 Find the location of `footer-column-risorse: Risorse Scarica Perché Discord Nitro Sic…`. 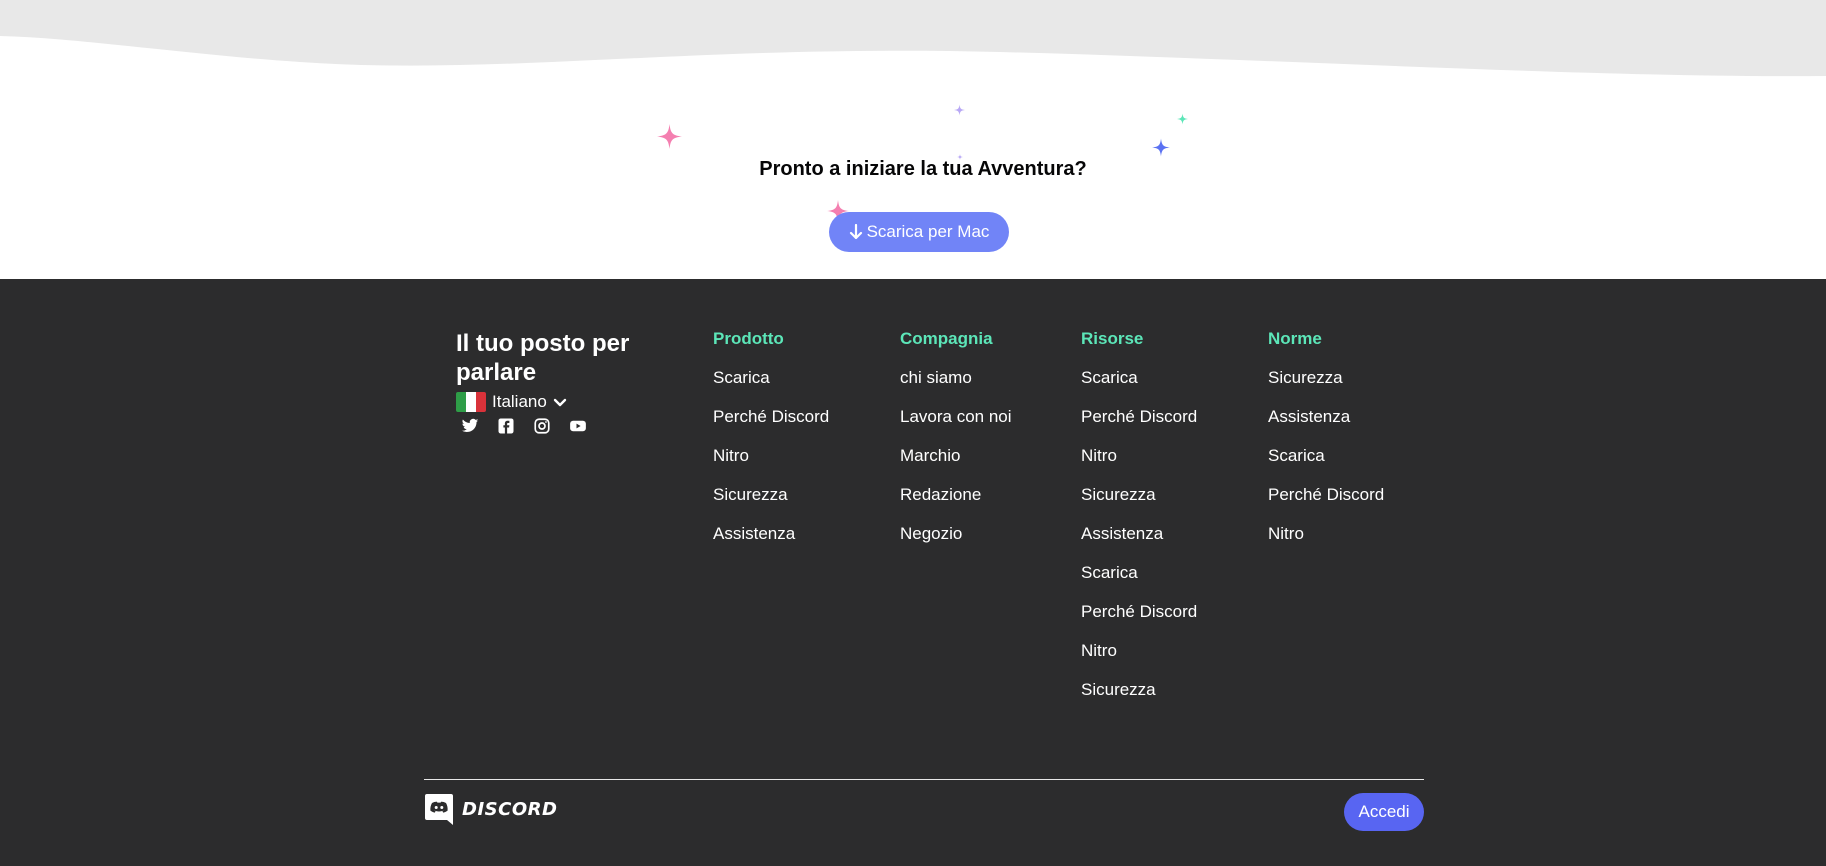

footer-column-risorse: Risorse Scarica Perché Discord Nitro Sic… is located at coordinates (1139, 524).